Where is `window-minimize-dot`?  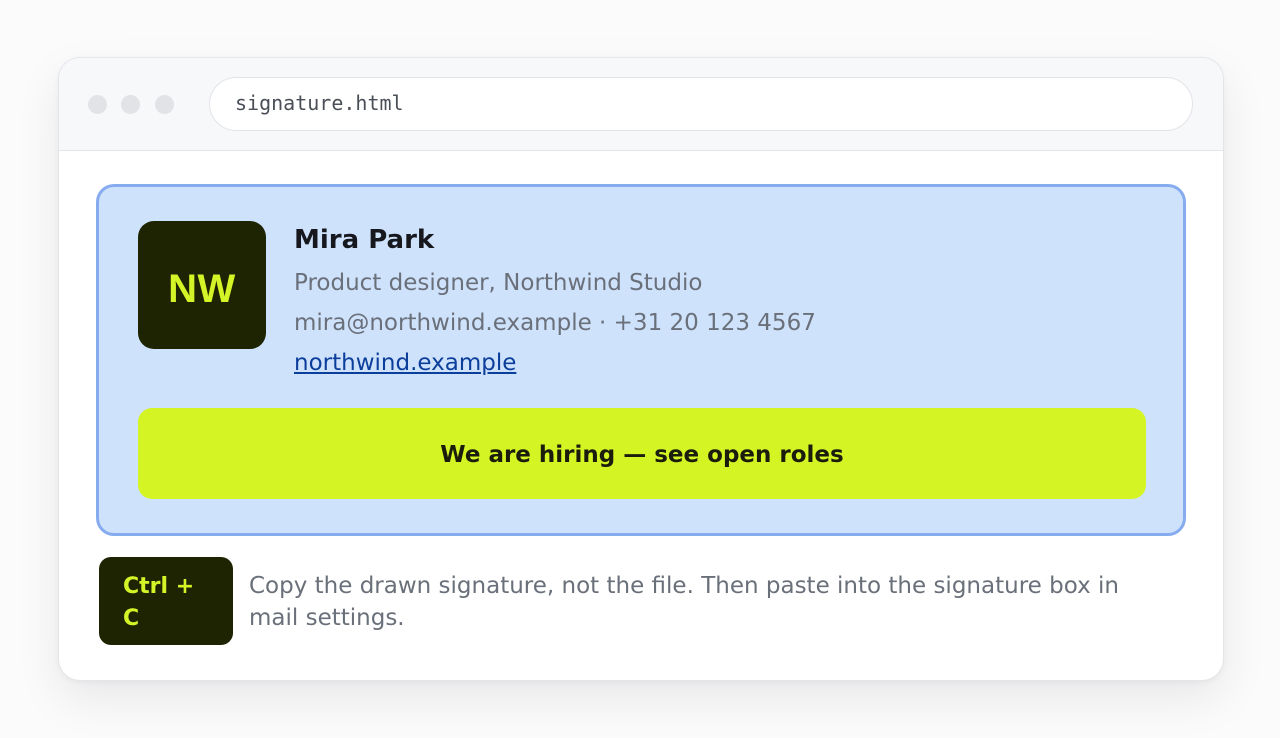
window-minimize-dot is located at coordinates (130, 104).